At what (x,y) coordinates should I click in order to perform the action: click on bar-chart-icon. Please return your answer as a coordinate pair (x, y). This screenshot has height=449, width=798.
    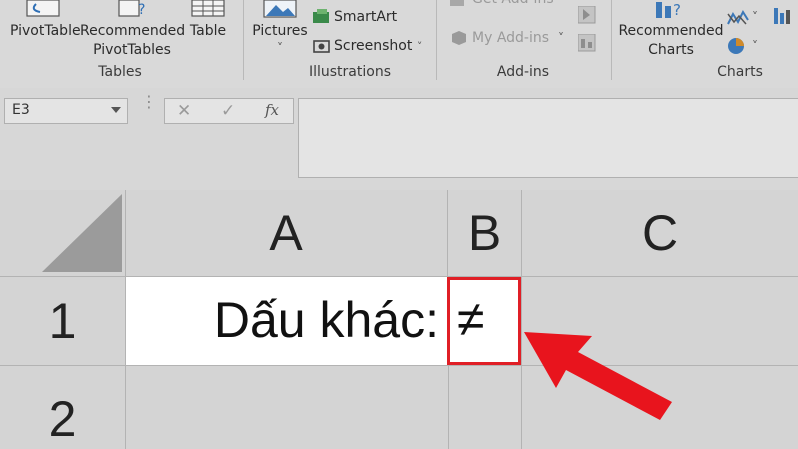
    Looking at the image, I should click on (783, 15).